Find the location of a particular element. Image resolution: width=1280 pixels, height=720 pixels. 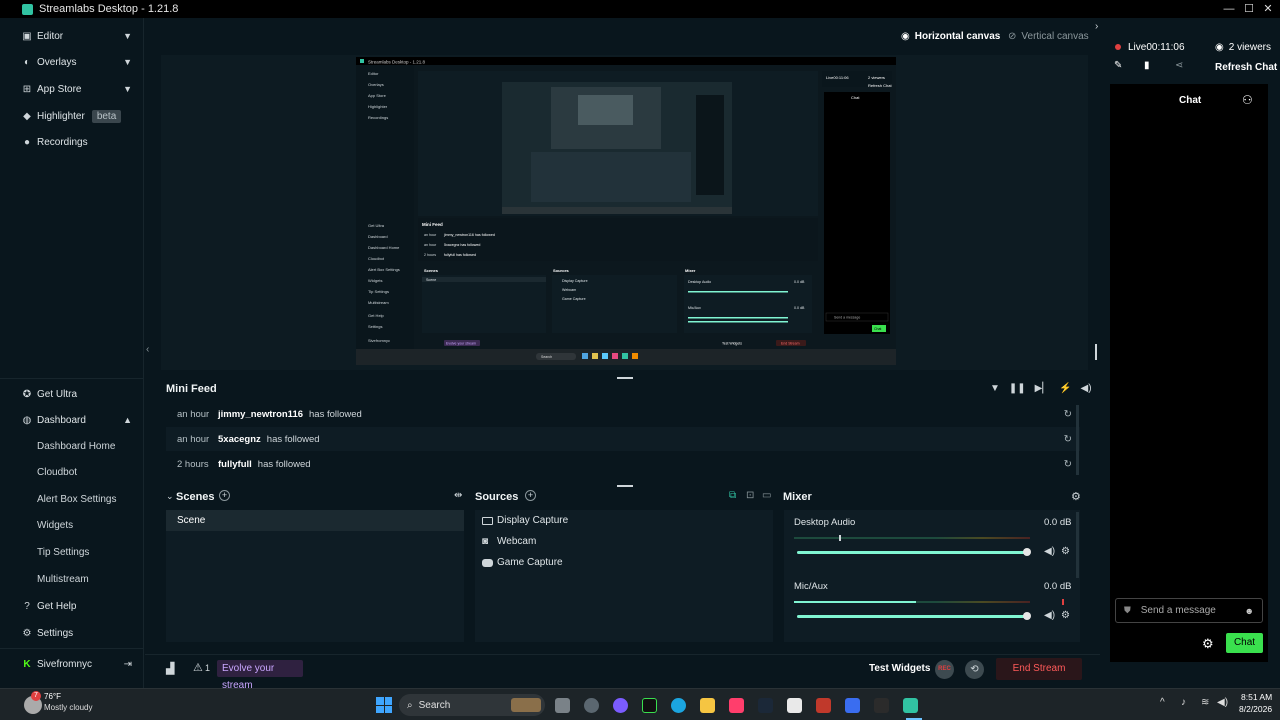

sidebar-account: K Sivefromnyc ⇥ is located at coordinates (72, 664).